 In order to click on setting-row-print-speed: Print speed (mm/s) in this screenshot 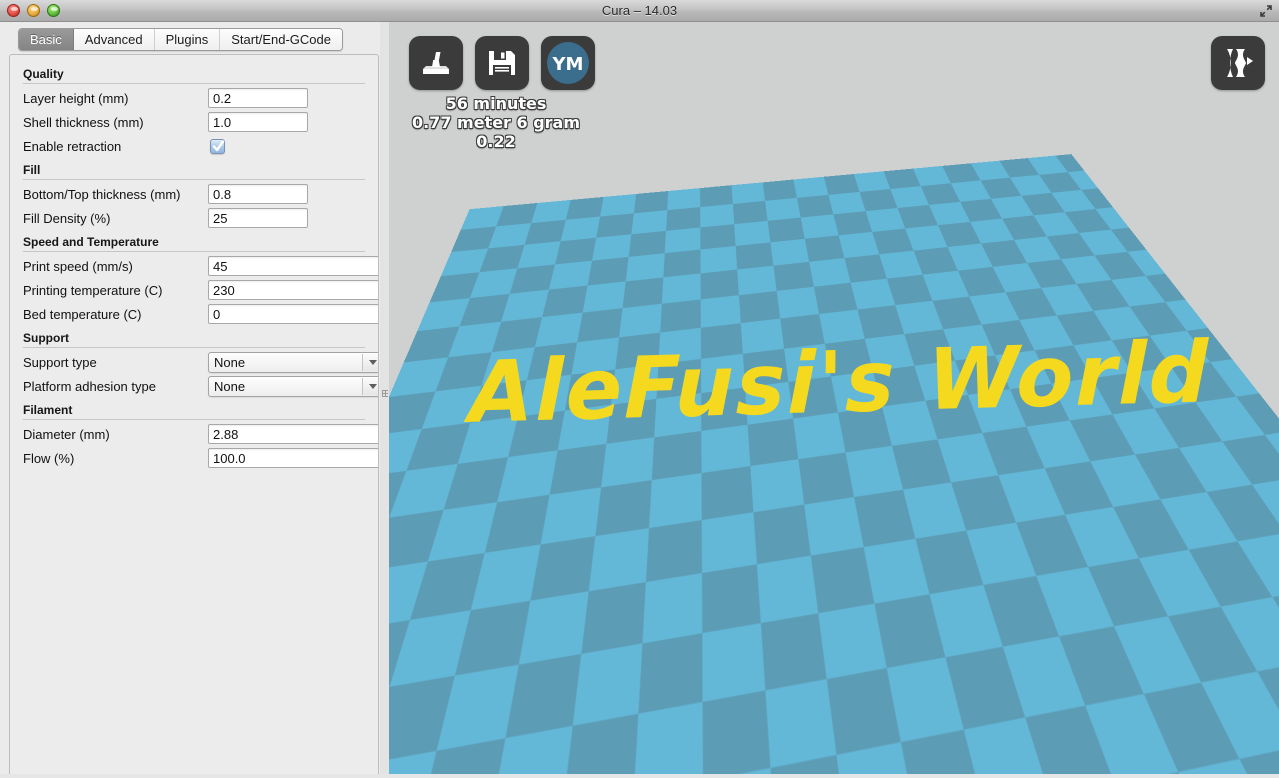, I will do `click(194, 266)`.